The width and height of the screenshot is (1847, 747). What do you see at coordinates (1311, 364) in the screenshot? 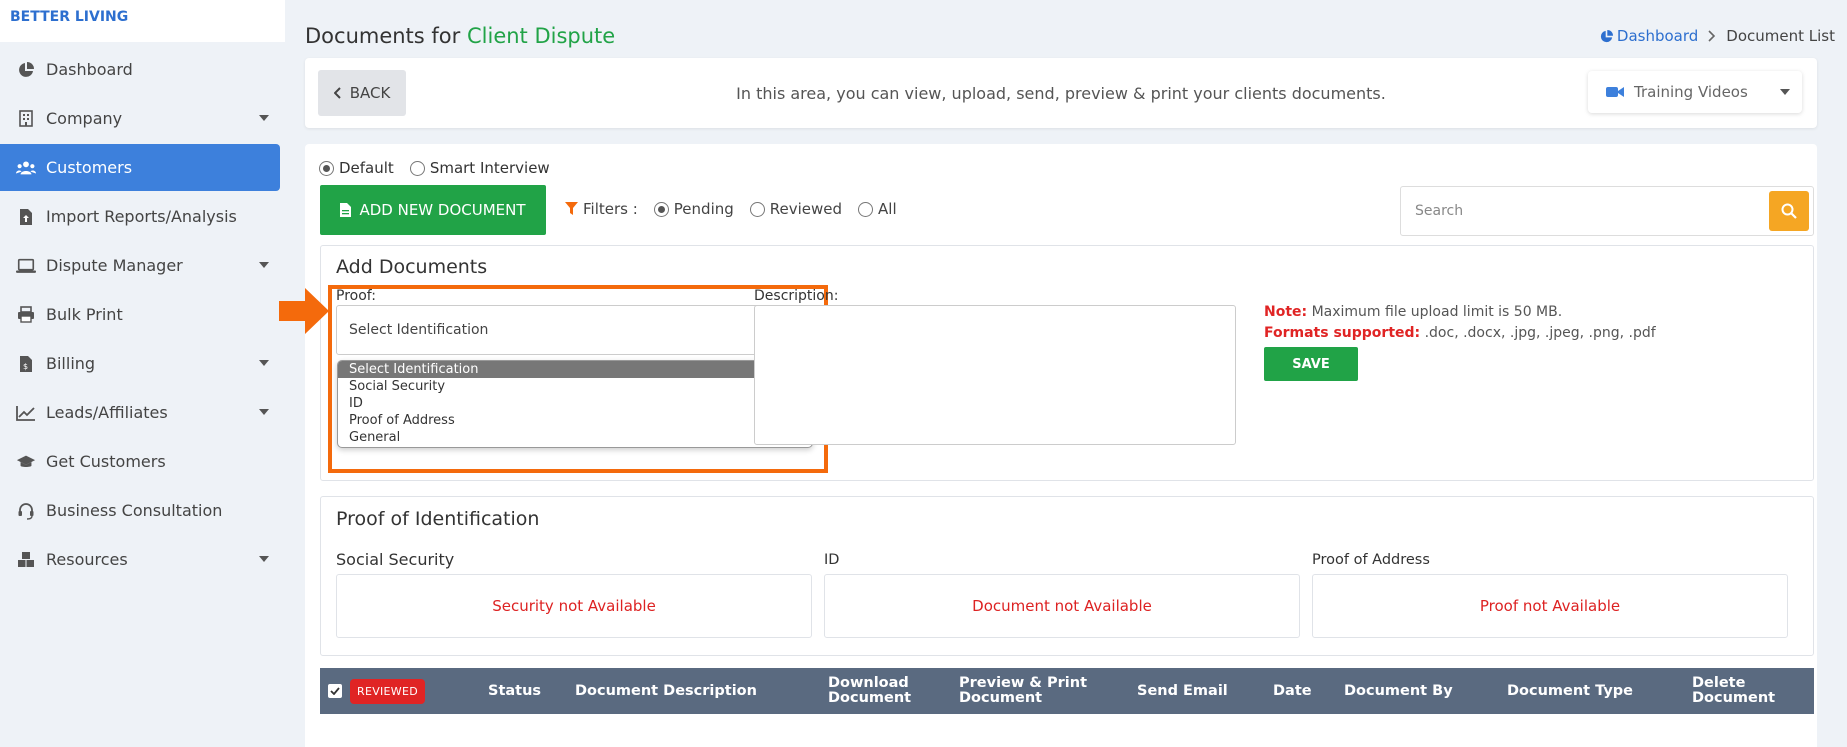
I see `save-button: SAVE` at bounding box center [1311, 364].